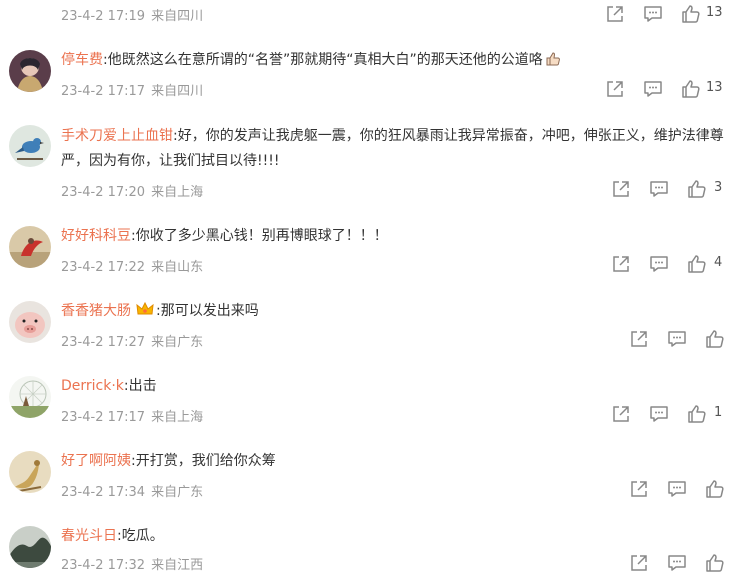 The image size is (744, 588). What do you see at coordinates (96, 461) in the screenshot?
I see `comment-username: 好了啊阿姨` at bounding box center [96, 461].